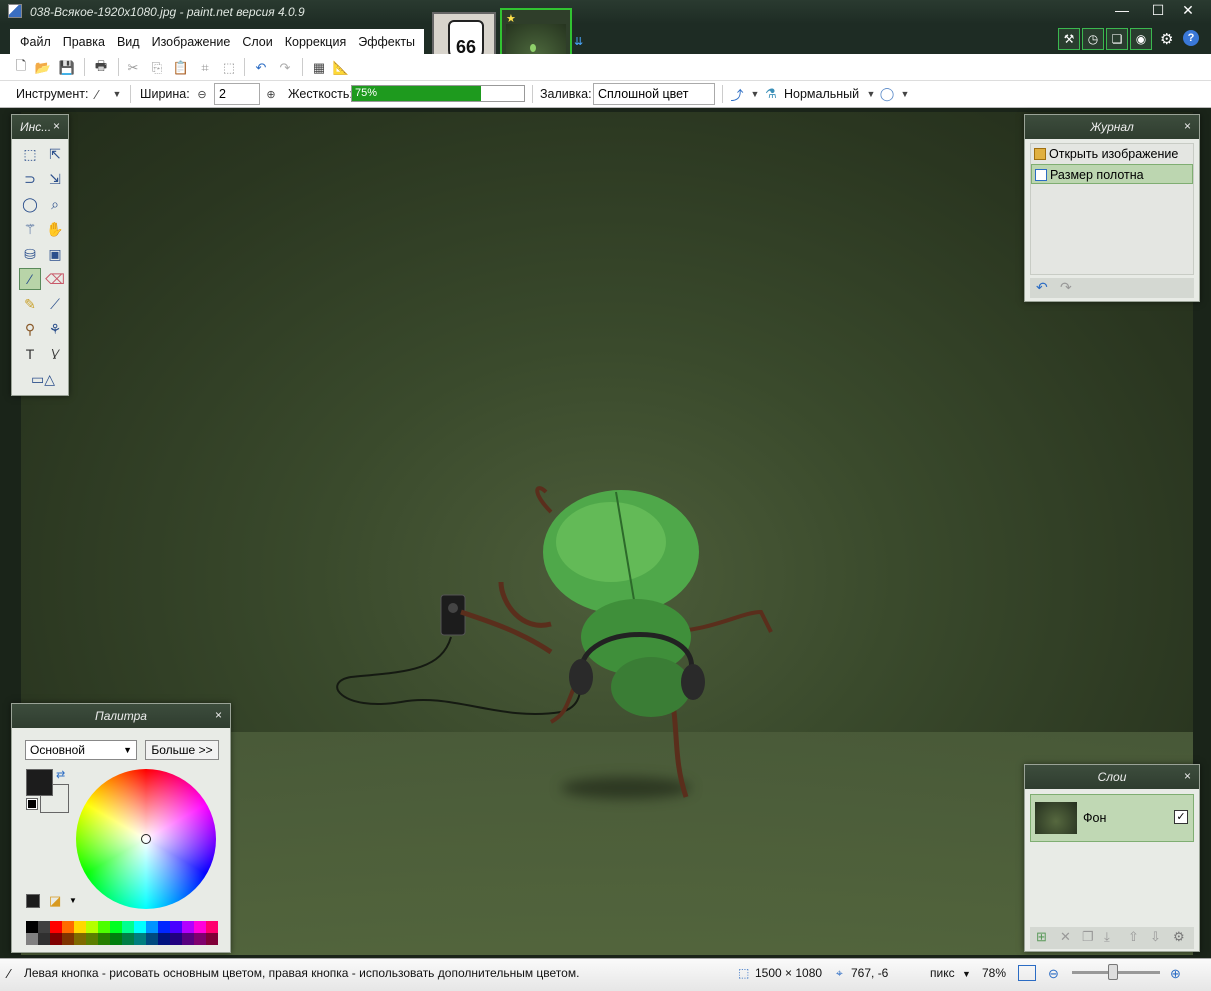 The image size is (1211, 991). What do you see at coordinates (994, 973) in the screenshot?
I see `zoom-value: 78%` at bounding box center [994, 973].